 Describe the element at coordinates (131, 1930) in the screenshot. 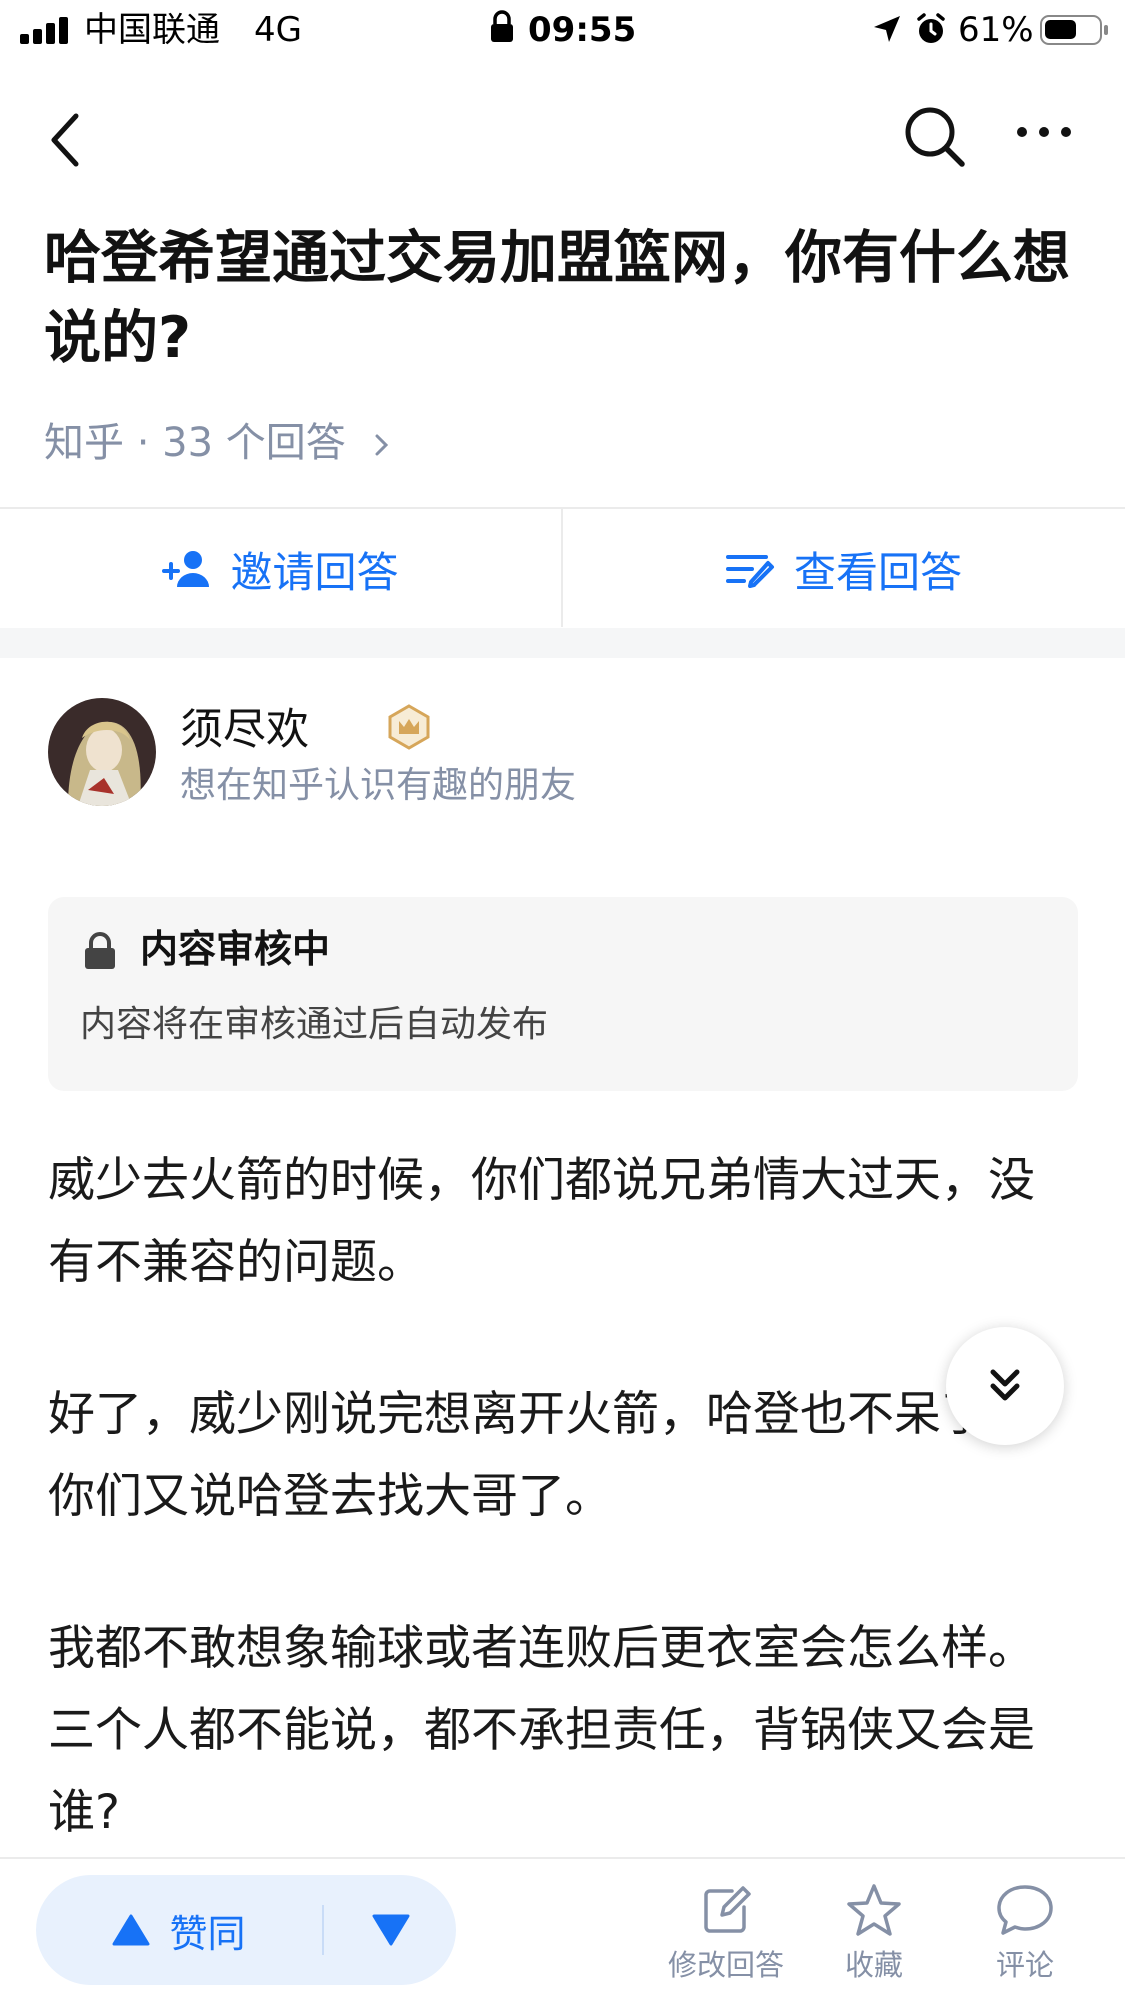

I see `triangle-up-icon` at that location.